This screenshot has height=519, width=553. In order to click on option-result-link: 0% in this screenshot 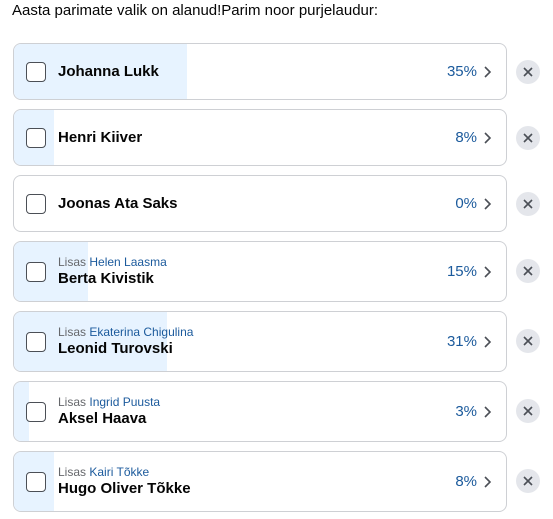, I will do `click(473, 203)`.